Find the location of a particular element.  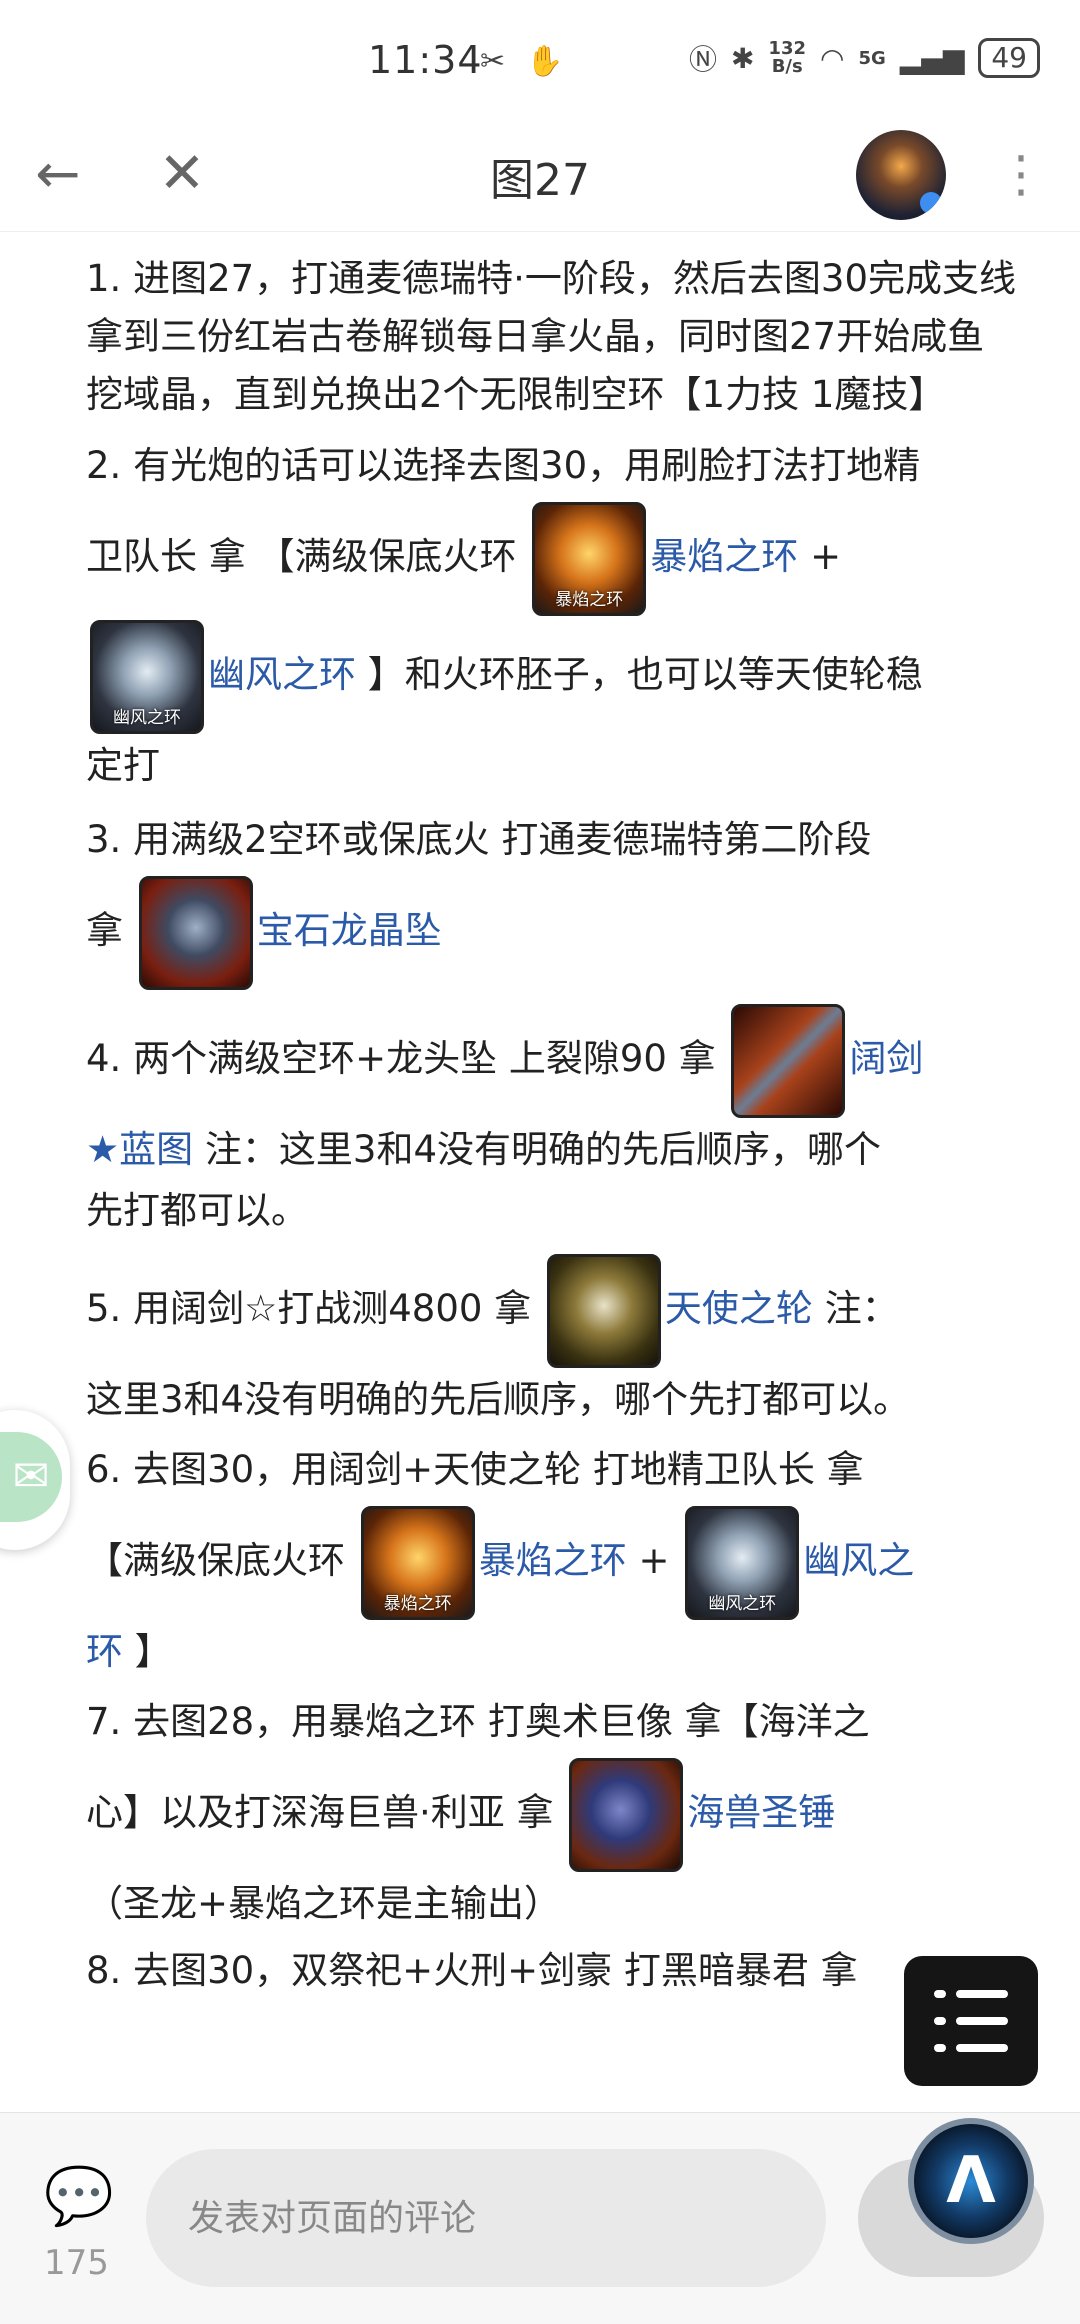

page-title: 图27 is located at coordinates (540, 180).